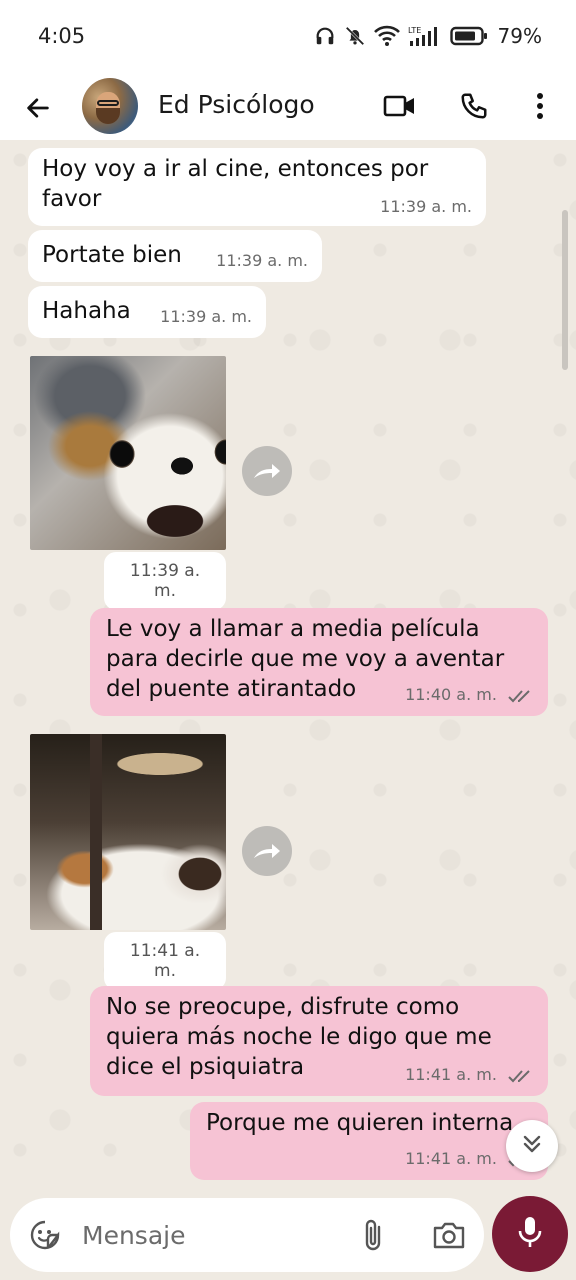  What do you see at coordinates (236, 104) in the screenshot?
I see `contact-name: Ed Psicólogo` at bounding box center [236, 104].